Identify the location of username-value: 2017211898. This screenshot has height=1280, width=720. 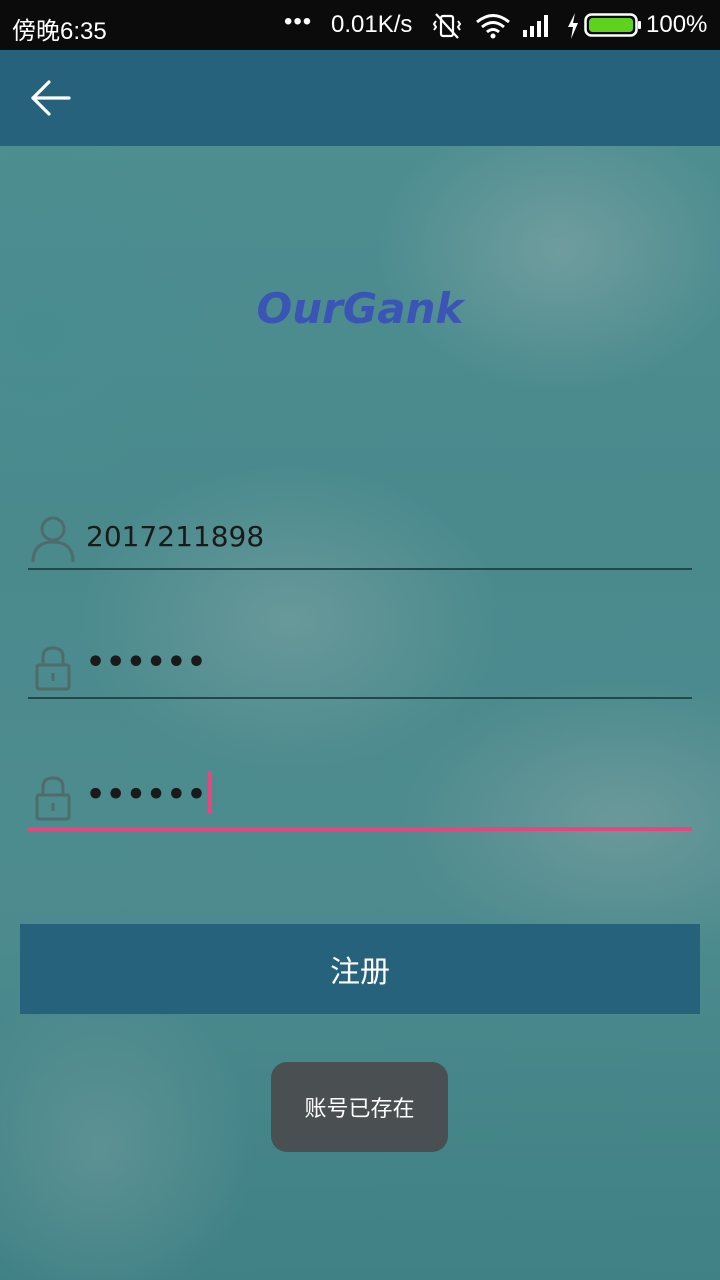
(175, 536).